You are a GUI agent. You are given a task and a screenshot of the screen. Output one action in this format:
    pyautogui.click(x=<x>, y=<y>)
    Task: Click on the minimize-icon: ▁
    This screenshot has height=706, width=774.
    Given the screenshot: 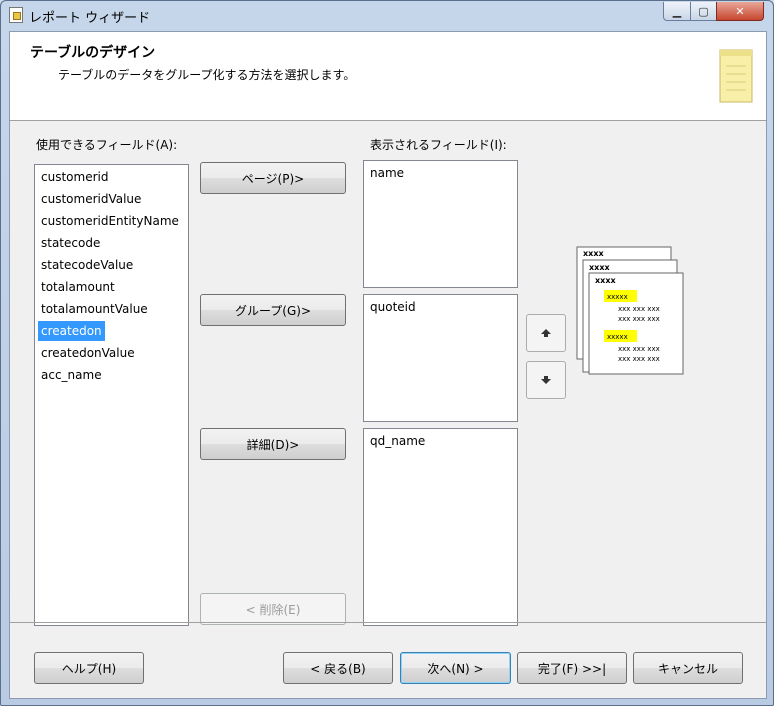 What is the action you would take?
    pyautogui.click(x=677, y=11)
    